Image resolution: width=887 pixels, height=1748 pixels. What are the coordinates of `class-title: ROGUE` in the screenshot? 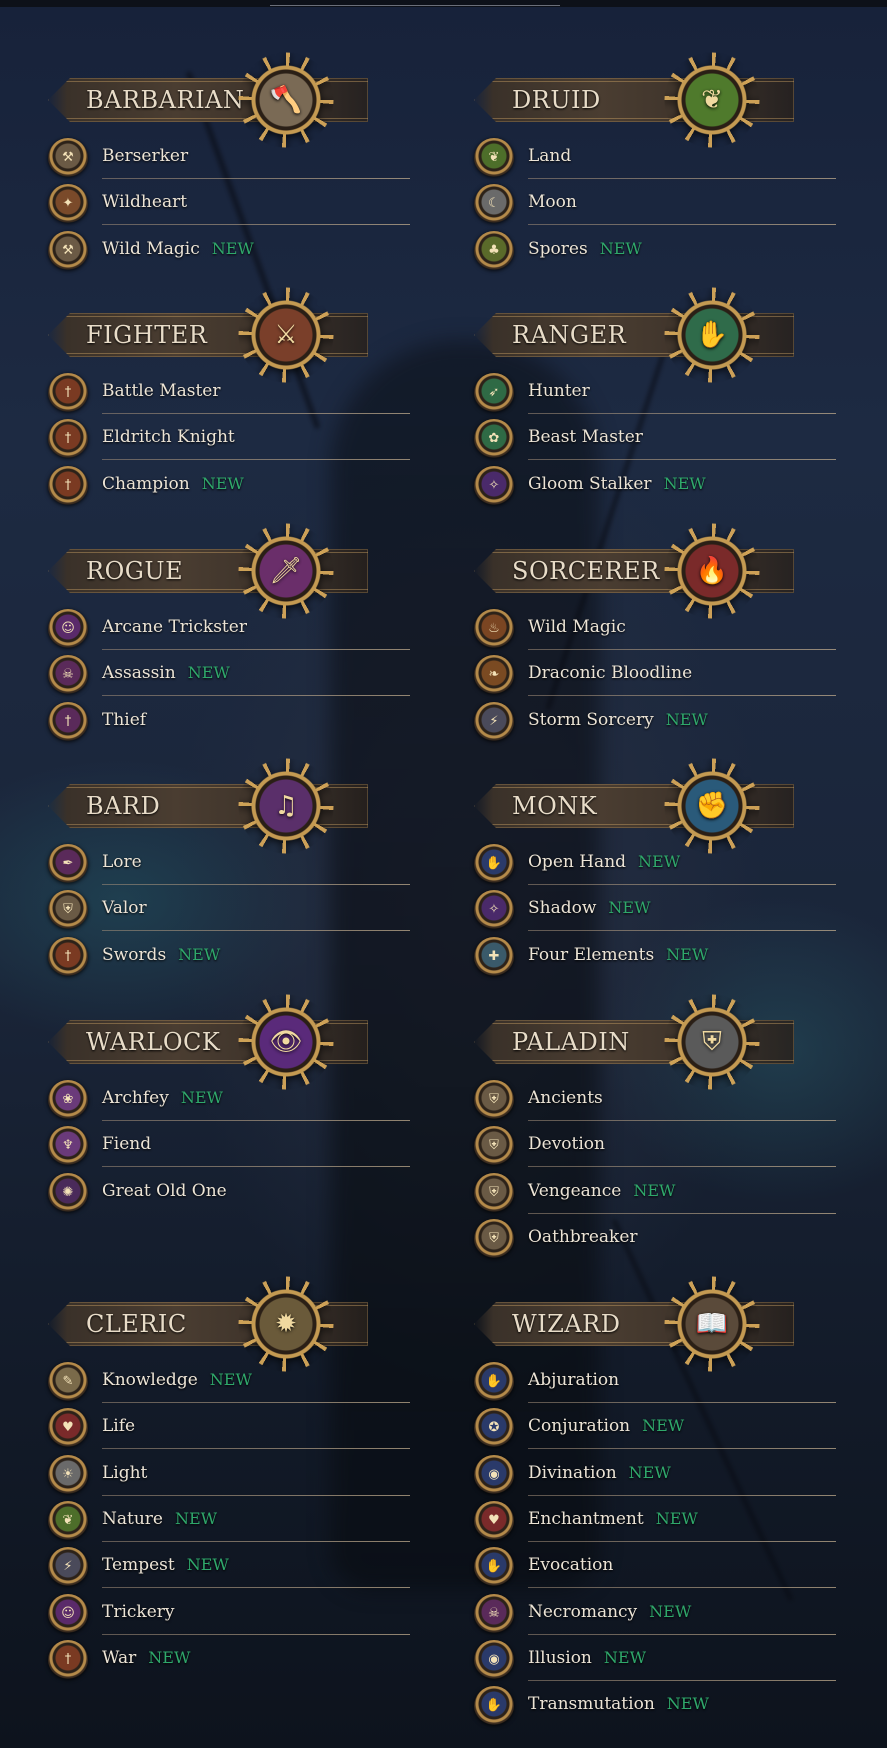 It's located at (135, 571).